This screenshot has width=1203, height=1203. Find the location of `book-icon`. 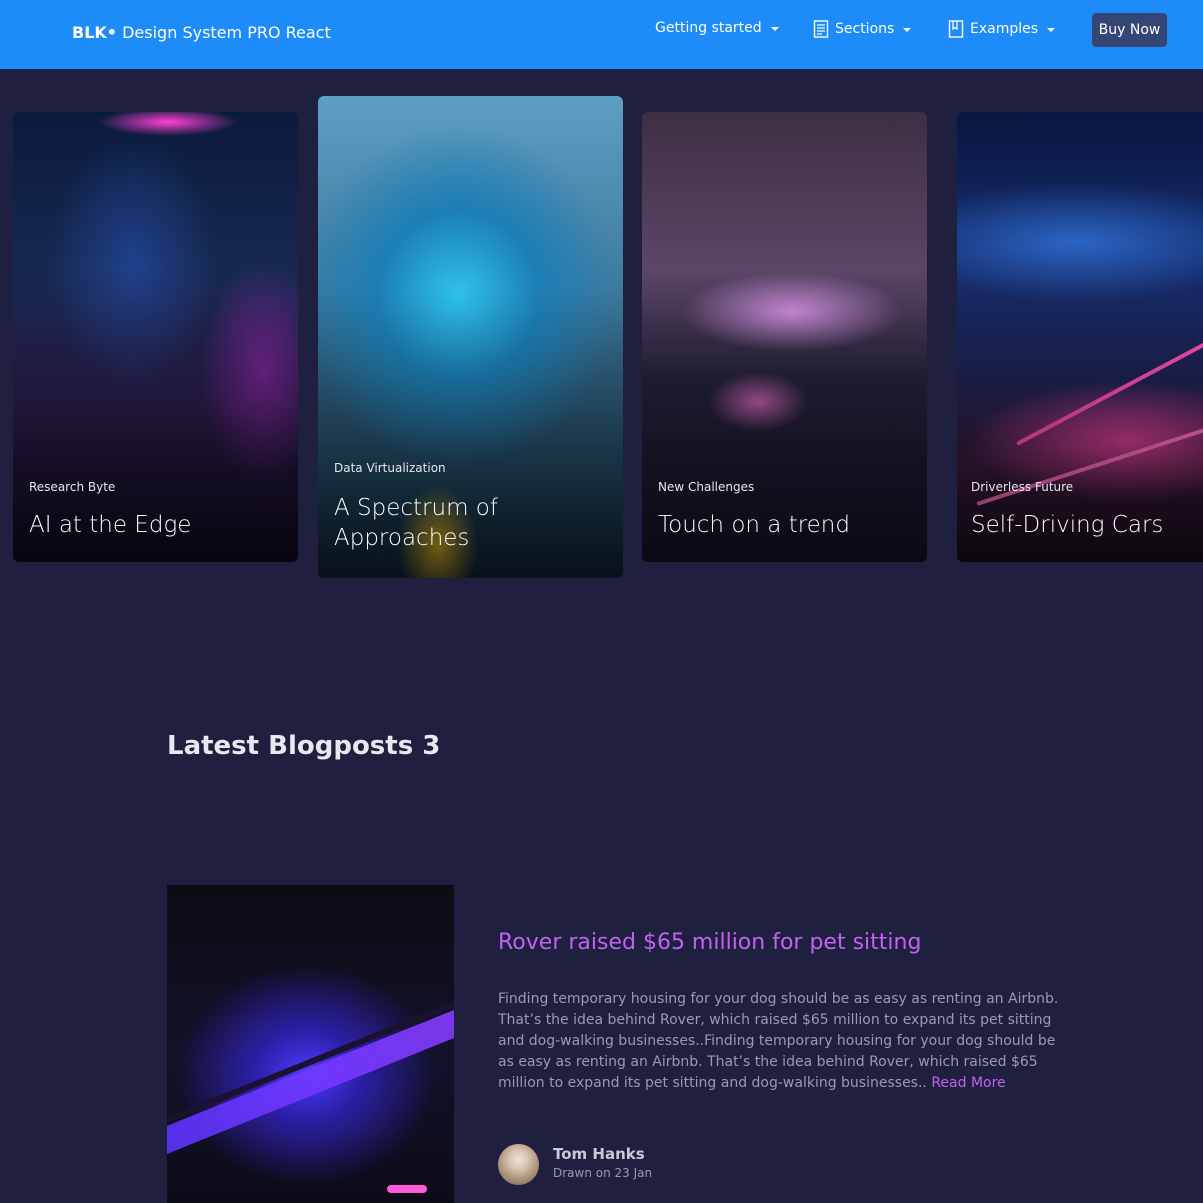

book-icon is located at coordinates (956, 29).